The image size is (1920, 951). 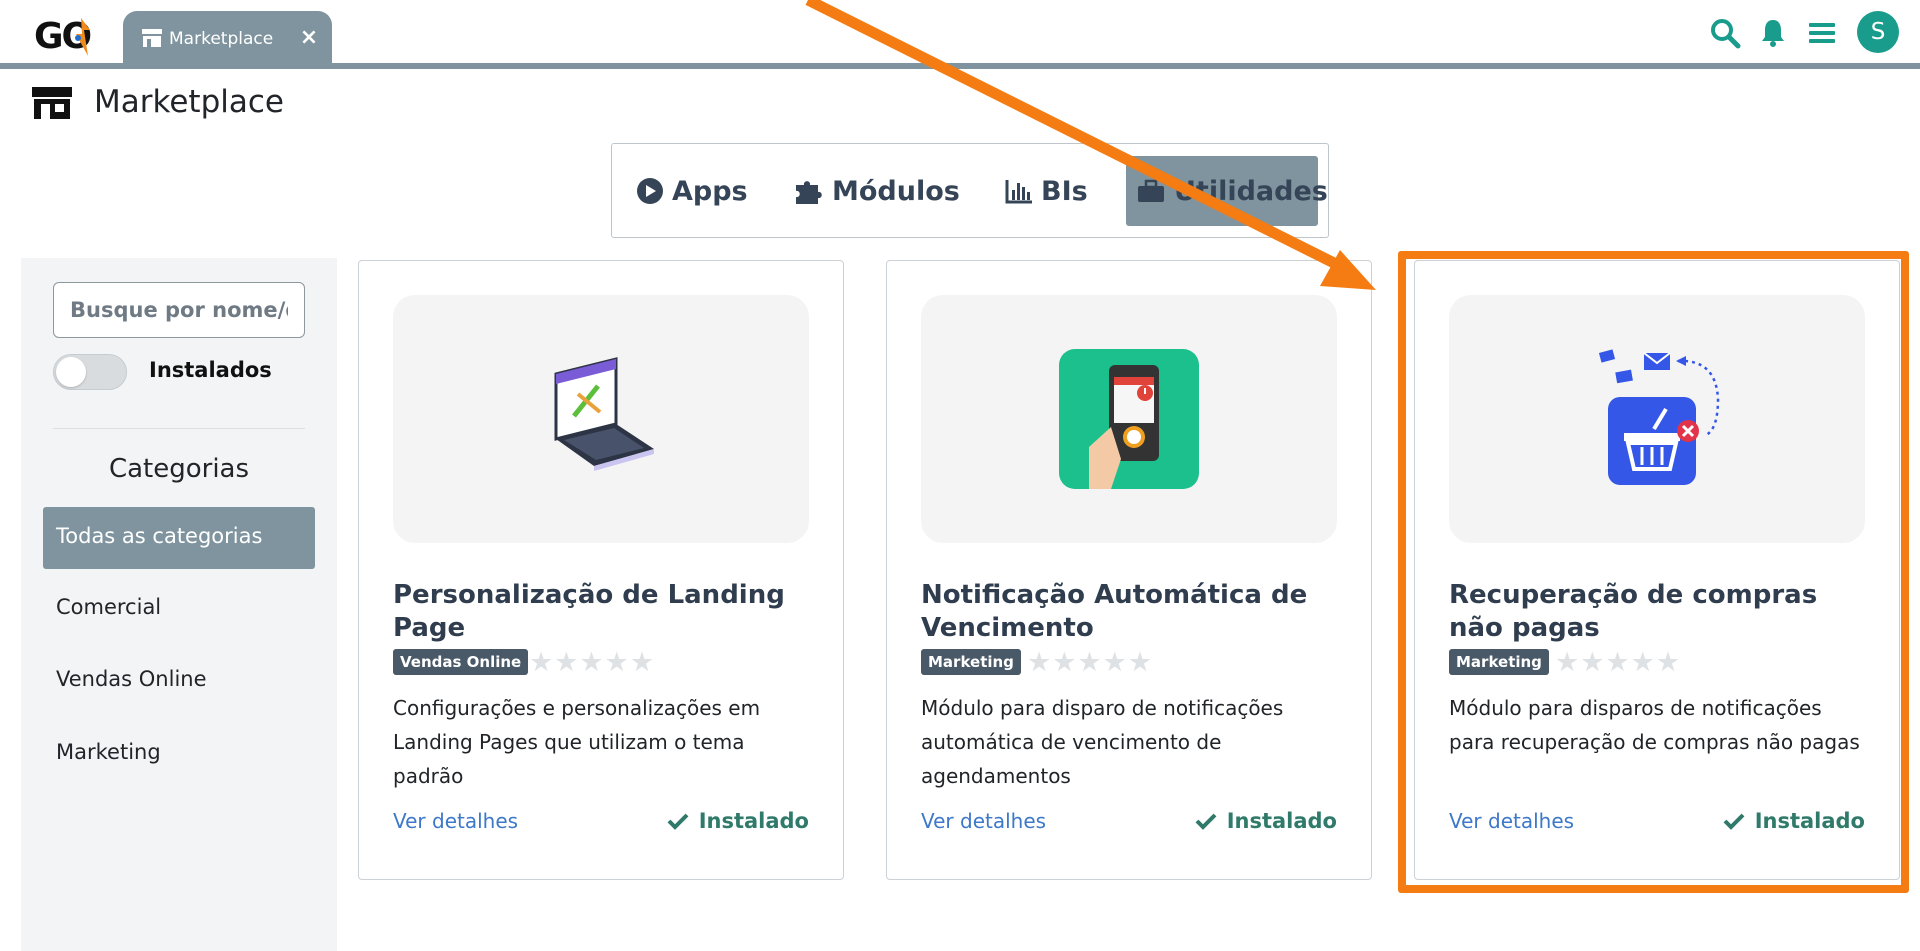 What do you see at coordinates (179, 681) in the screenshot?
I see `category-vendas-online: Vendas Online` at bounding box center [179, 681].